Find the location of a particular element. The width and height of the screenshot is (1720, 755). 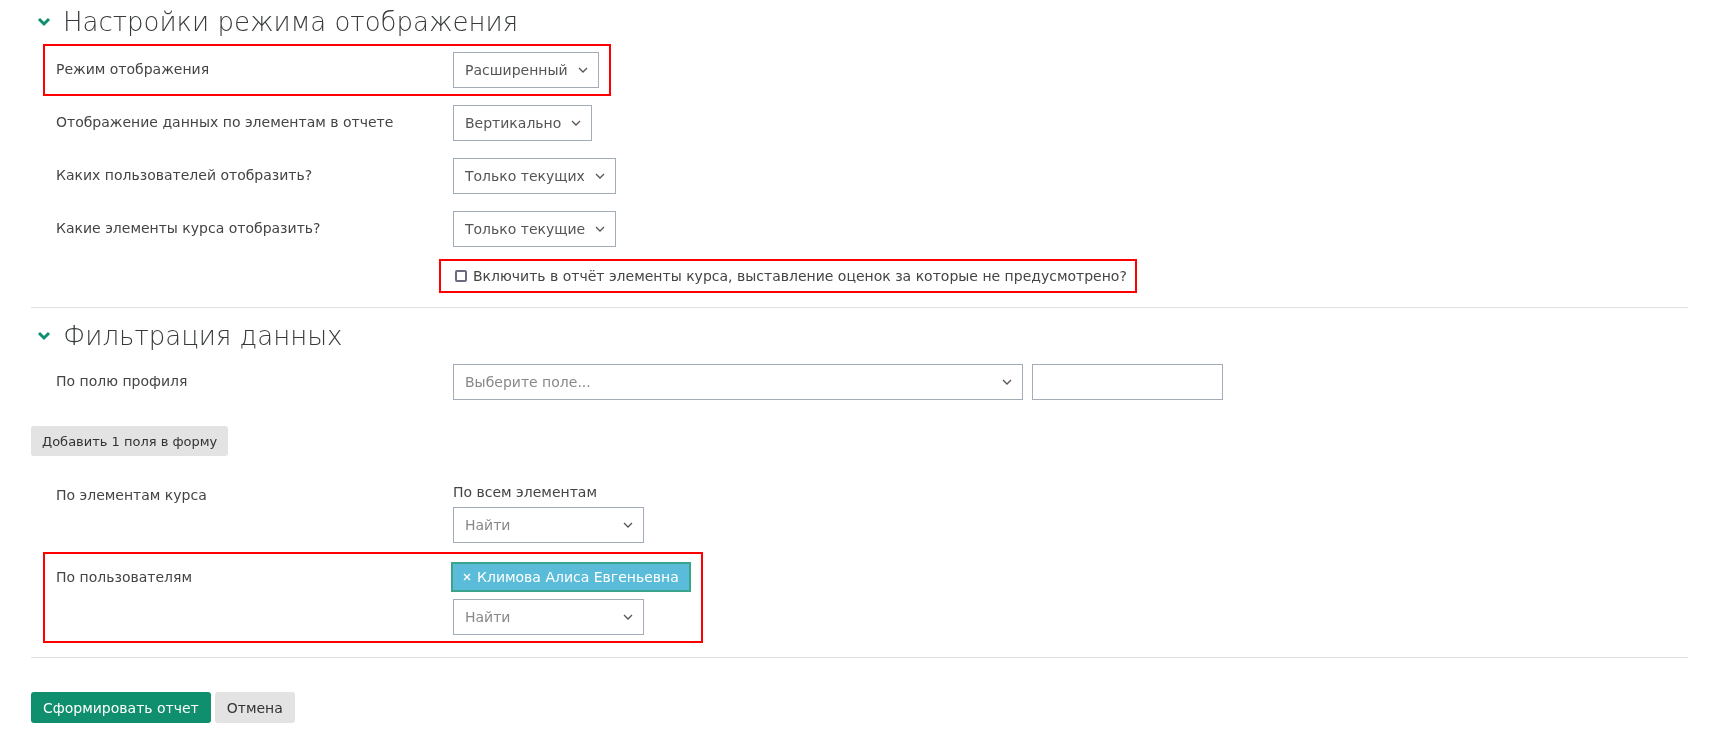

section-title: Фильтрация данных is located at coordinates (203, 336).